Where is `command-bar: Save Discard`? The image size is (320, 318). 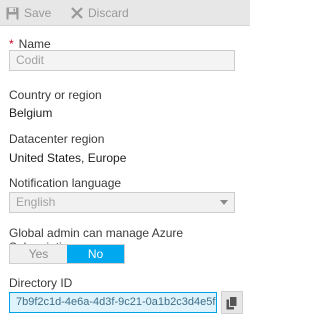
command-bar: Save Discard is located at coordinates (125, 13).